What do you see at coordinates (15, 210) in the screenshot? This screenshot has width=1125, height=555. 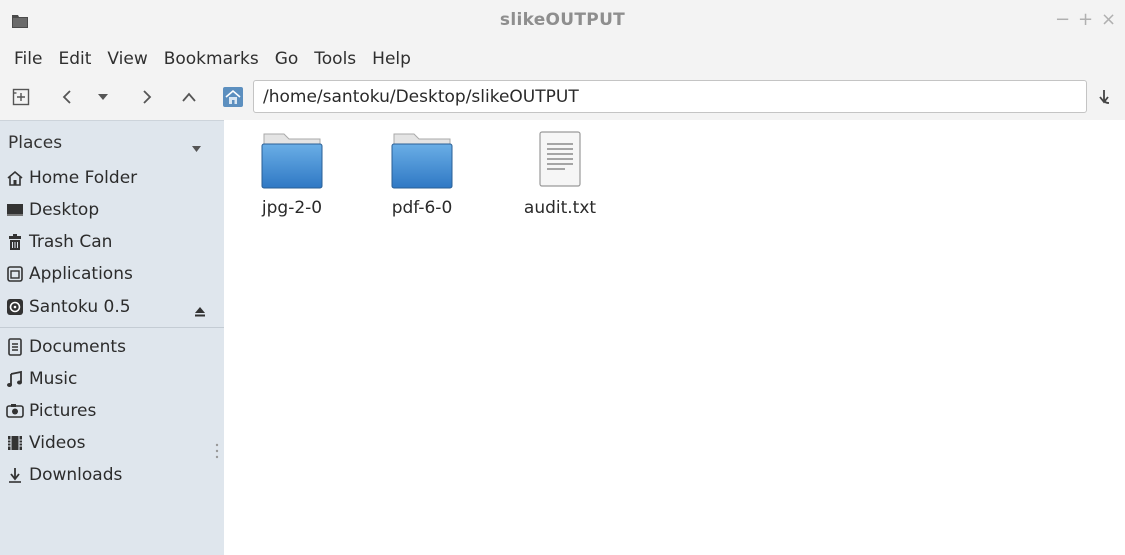 I see `desktop-icon` at bounding box center [15, 210].